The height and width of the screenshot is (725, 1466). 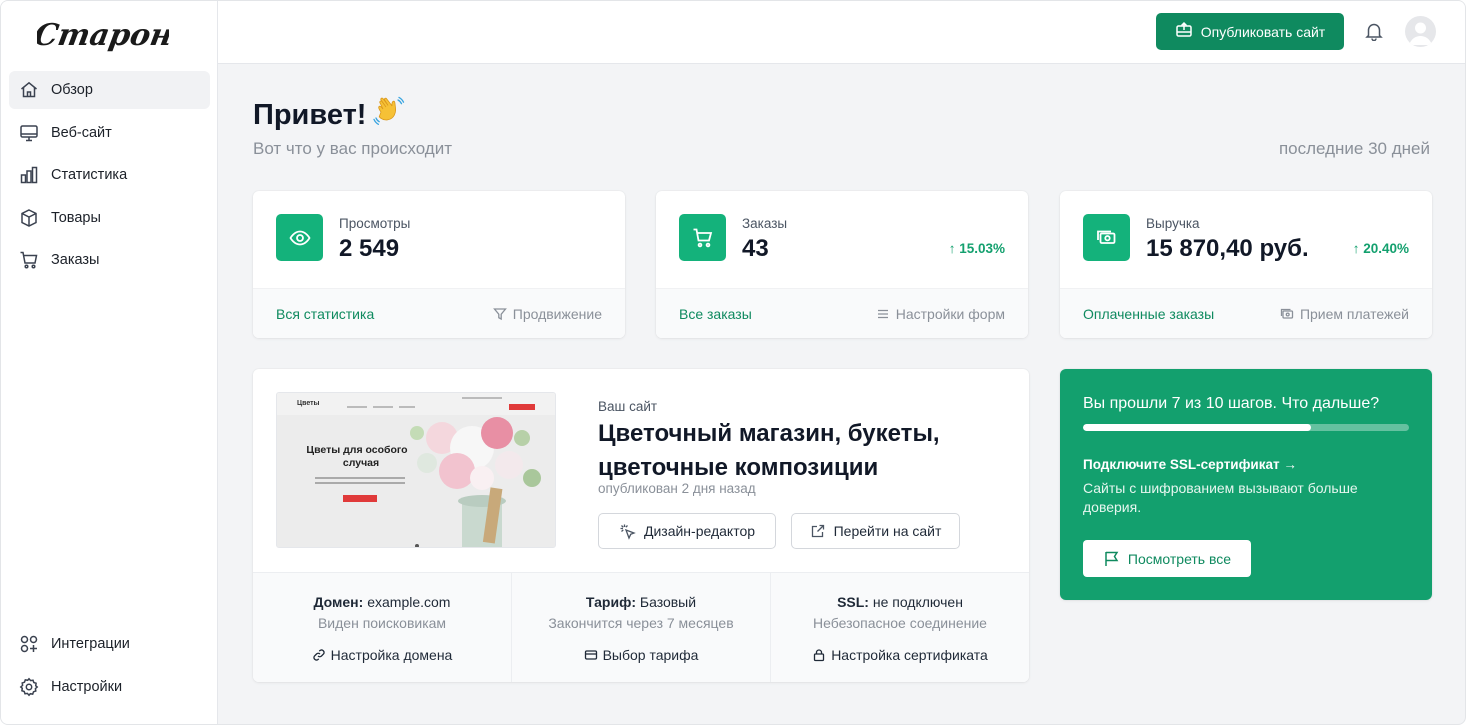 What do you see at coordinates (75, 260) in the screenshot?
I see `sidebar-item-label: Заказы` at bounding box center [75, 260].